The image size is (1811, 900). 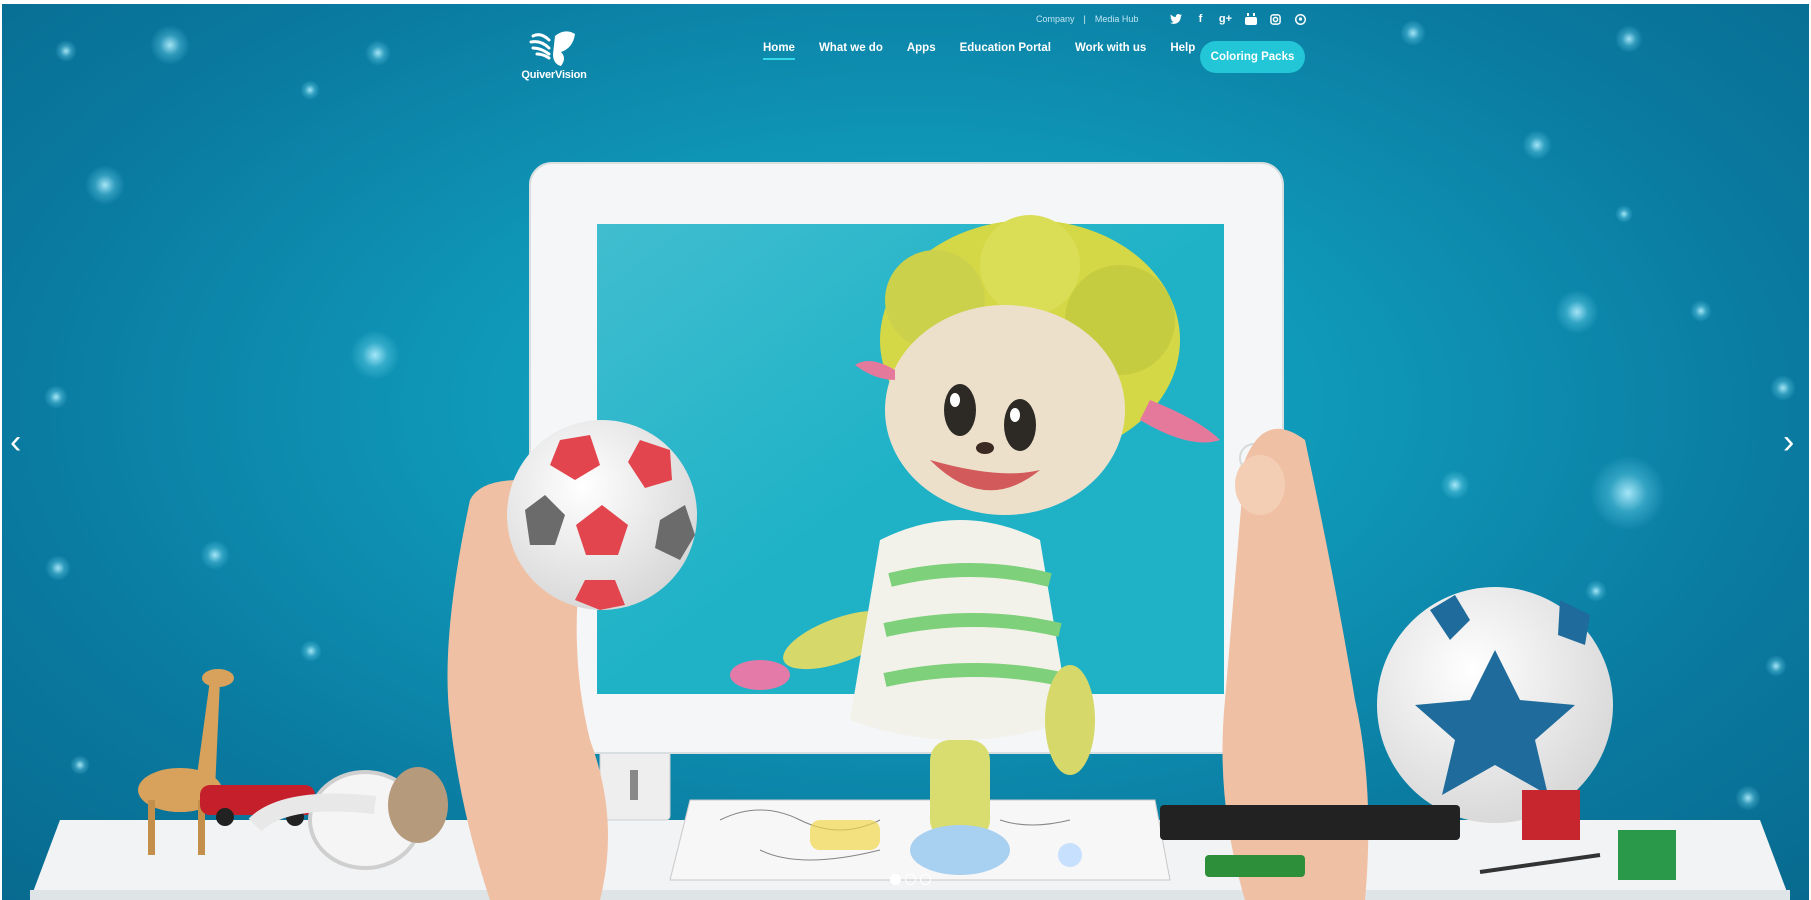 What do you see at coordinates (1252, 57) in the screenshot?
I see `coloring-packs-button: Coloring Packs` at bounding box center [1252, 57].